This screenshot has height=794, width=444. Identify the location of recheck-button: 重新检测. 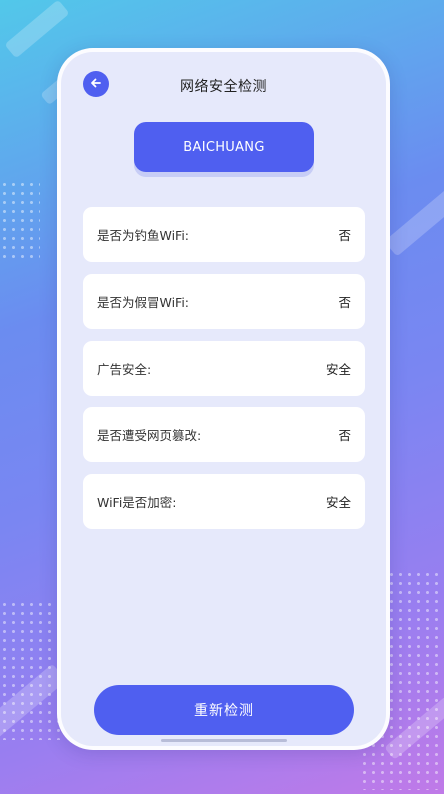
(224, 710).